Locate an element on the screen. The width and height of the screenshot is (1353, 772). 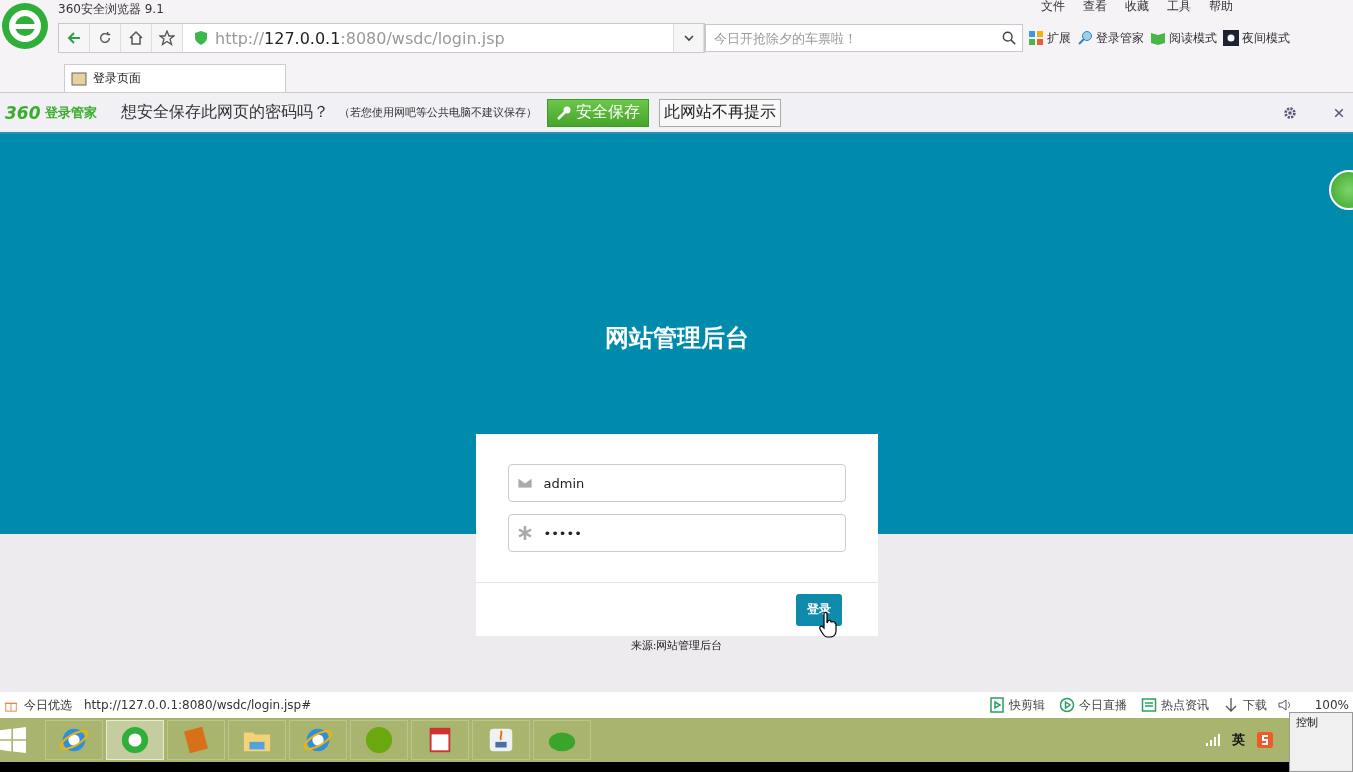
sogou-icon is located at coordinates (1265, 740).